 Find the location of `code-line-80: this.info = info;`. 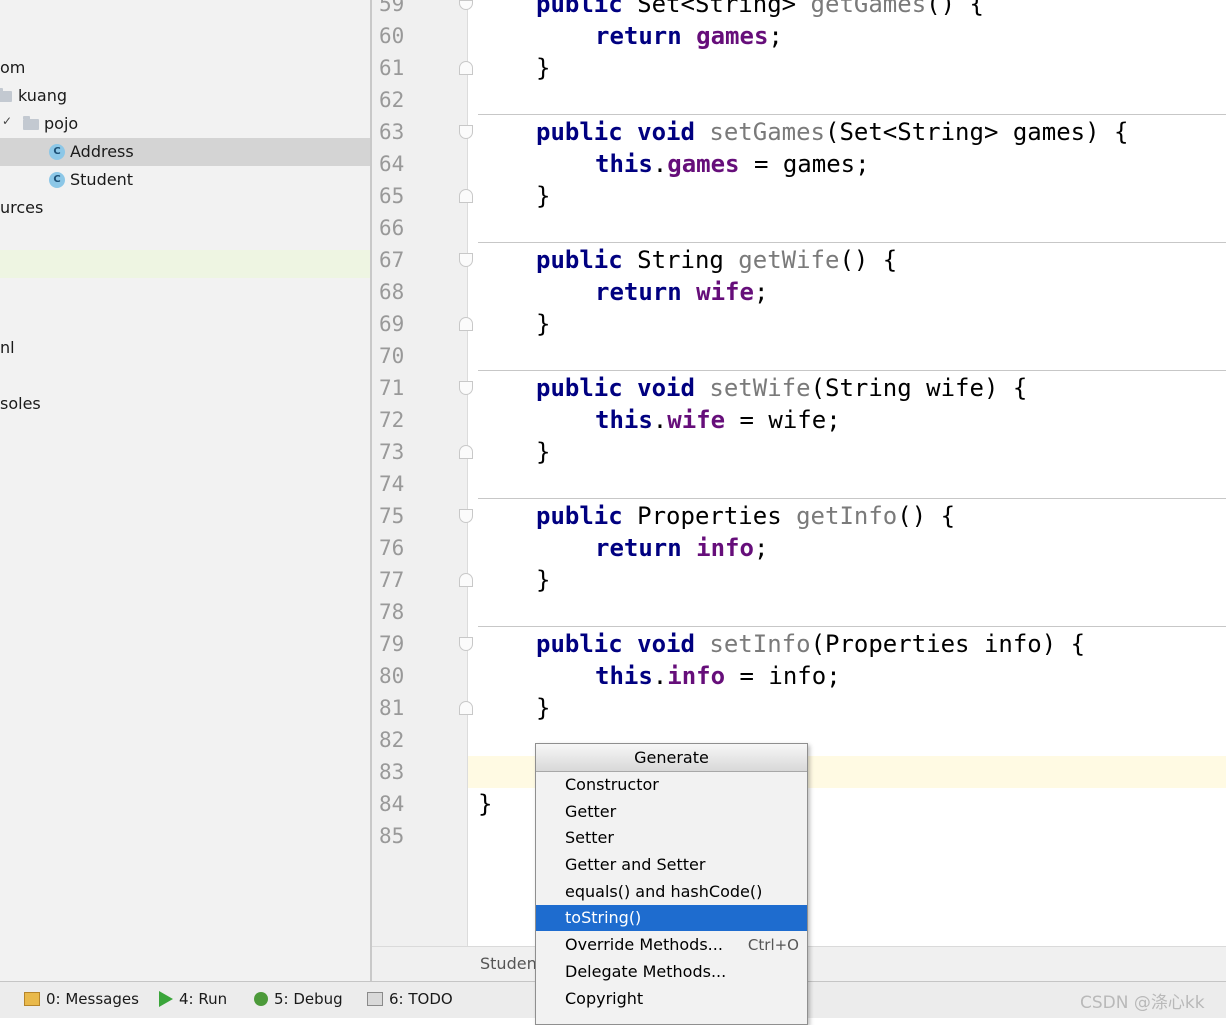

code-line-80: this.info = info; is located at coordinates (718, 676).